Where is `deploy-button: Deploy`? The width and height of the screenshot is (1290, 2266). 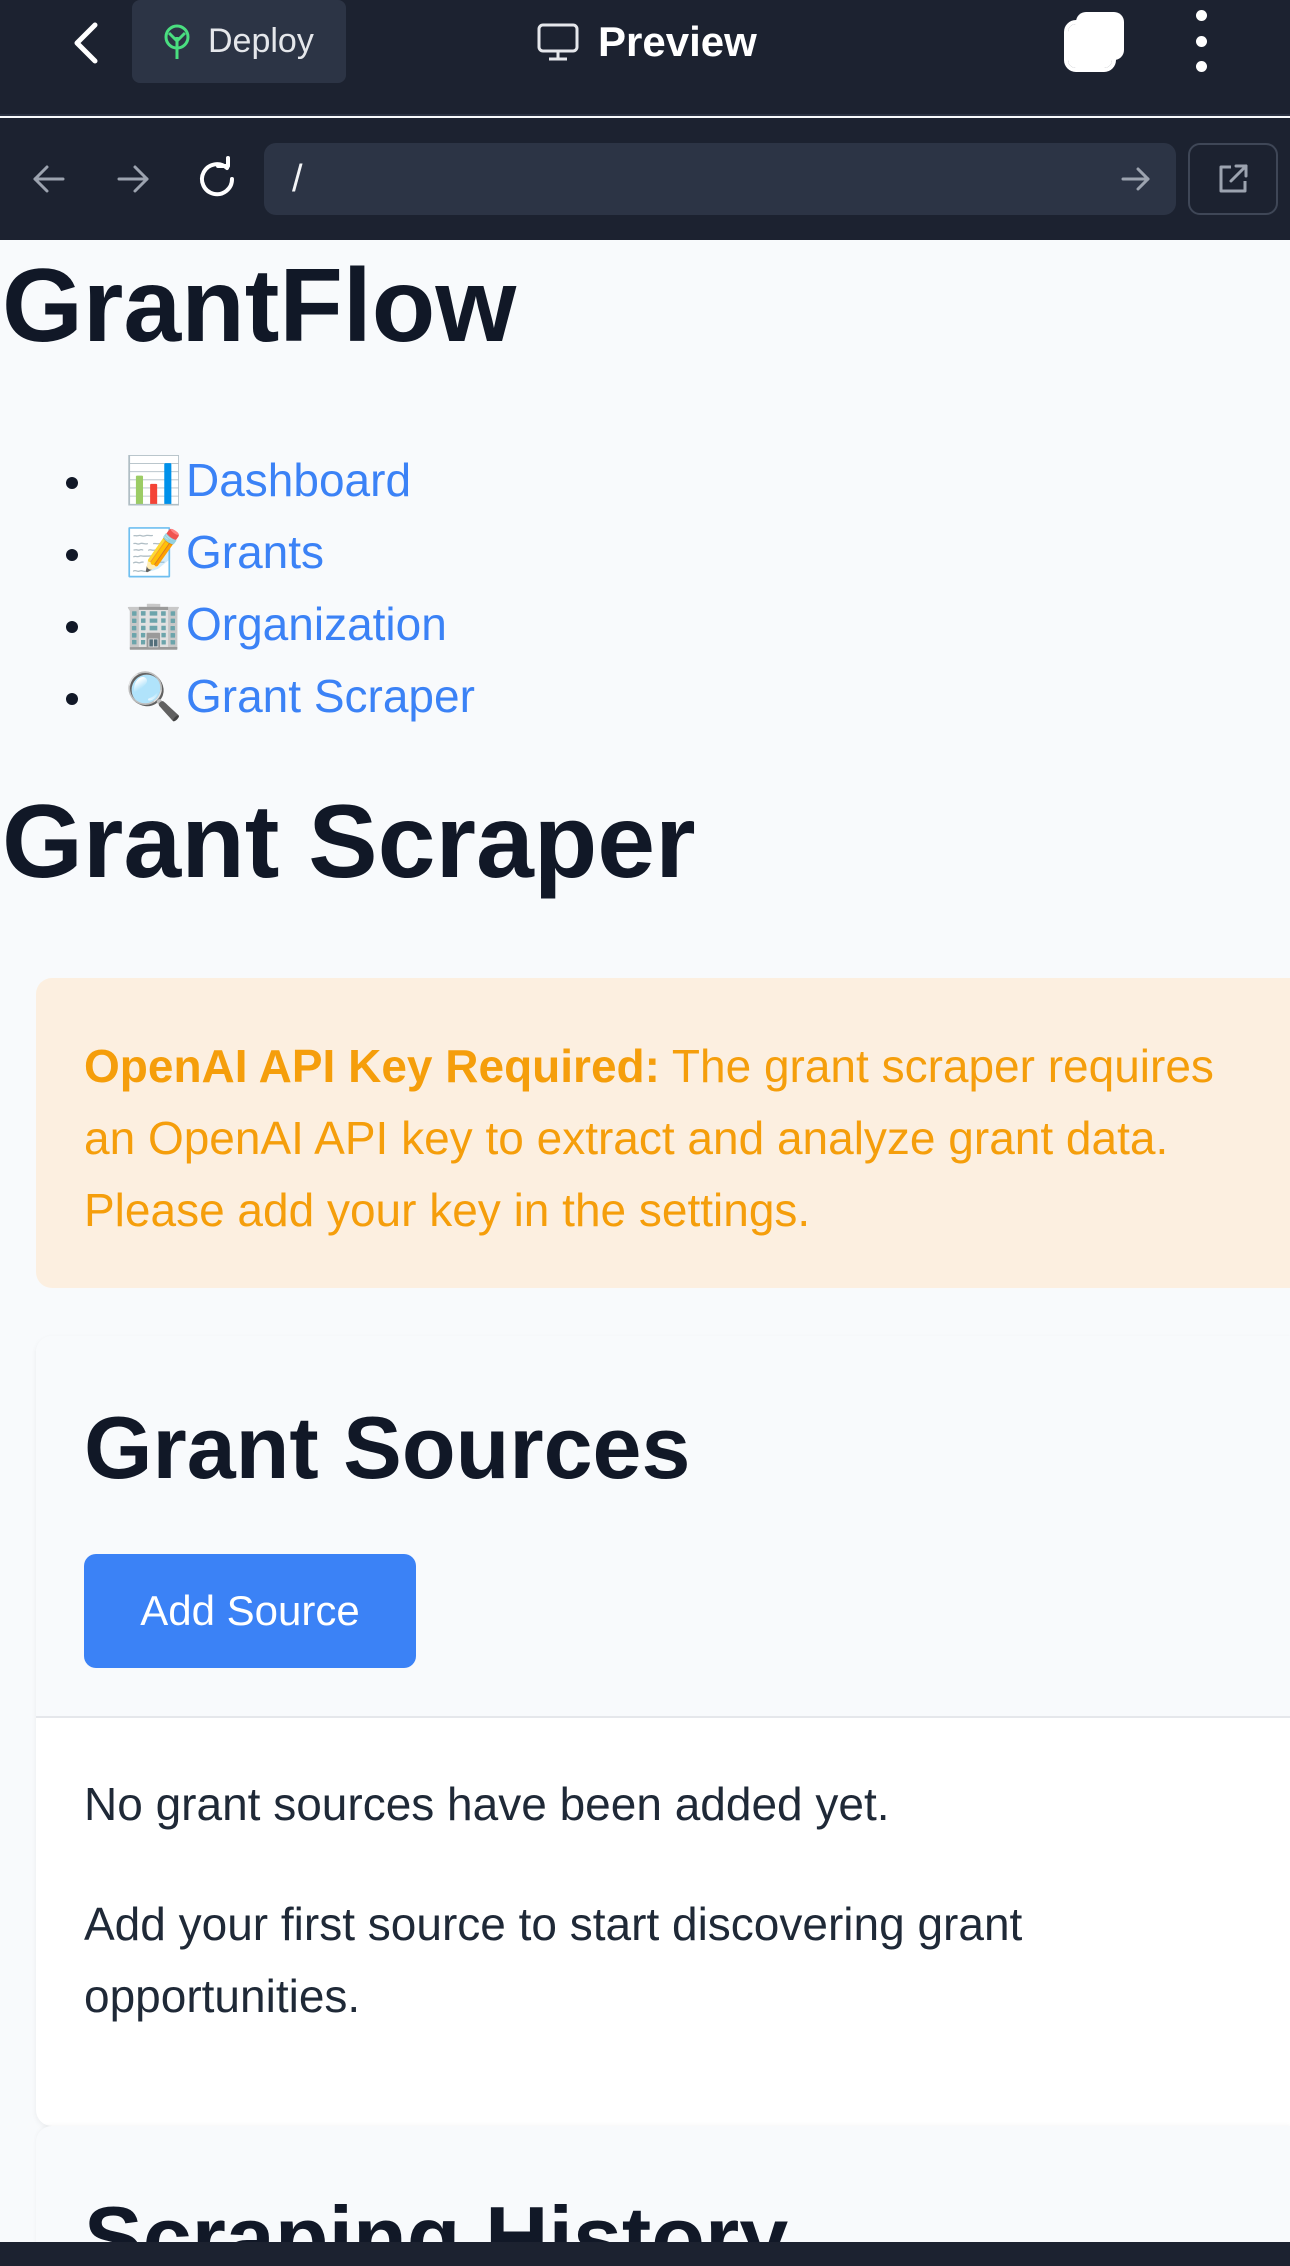 deploy-button: Deploy is located at coordinates (239, 41).